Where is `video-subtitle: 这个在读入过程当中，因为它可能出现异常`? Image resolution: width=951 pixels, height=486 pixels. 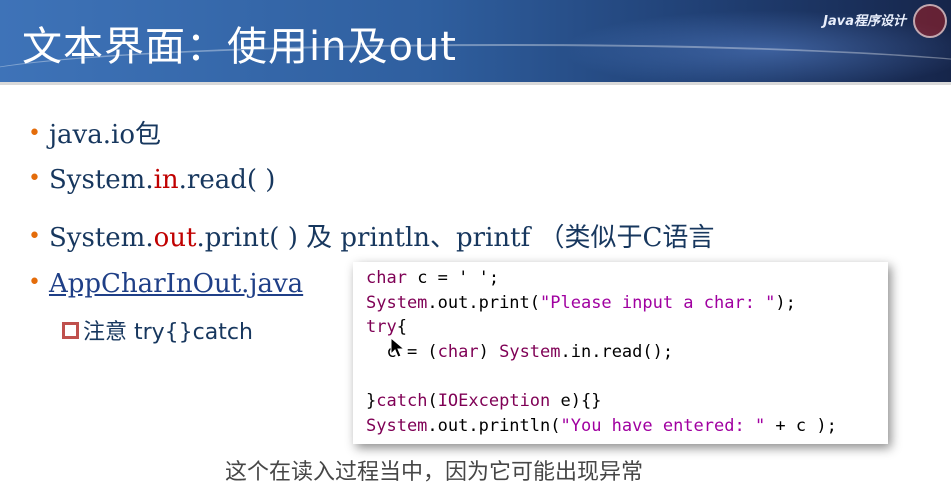
video-subtitle: 这个在读入过程当中，因为它可能出现异常 is located at coordinates (434, 472).